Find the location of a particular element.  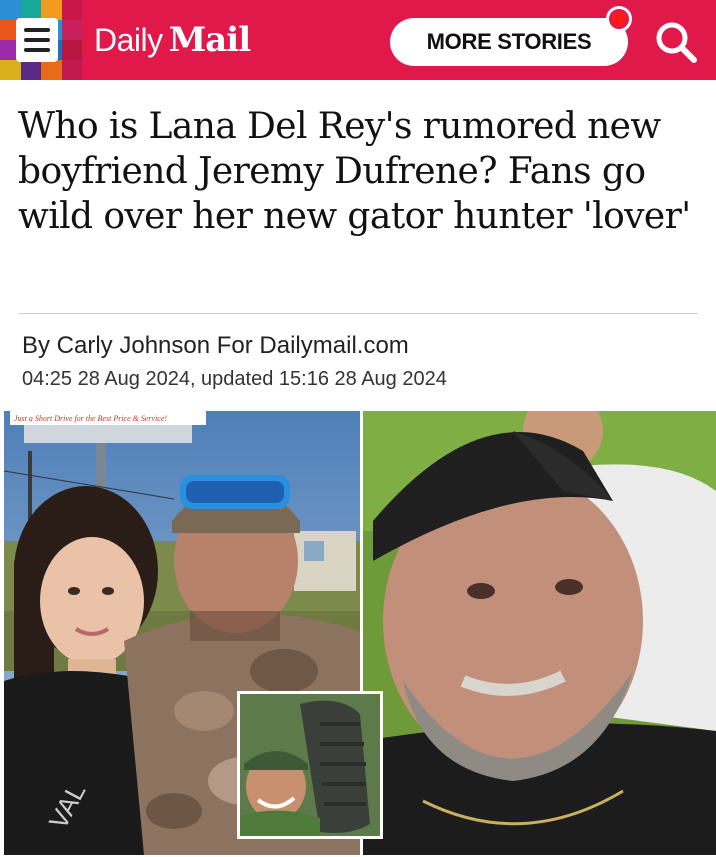

notification-dot-icon is located at coordinates (619, 19).